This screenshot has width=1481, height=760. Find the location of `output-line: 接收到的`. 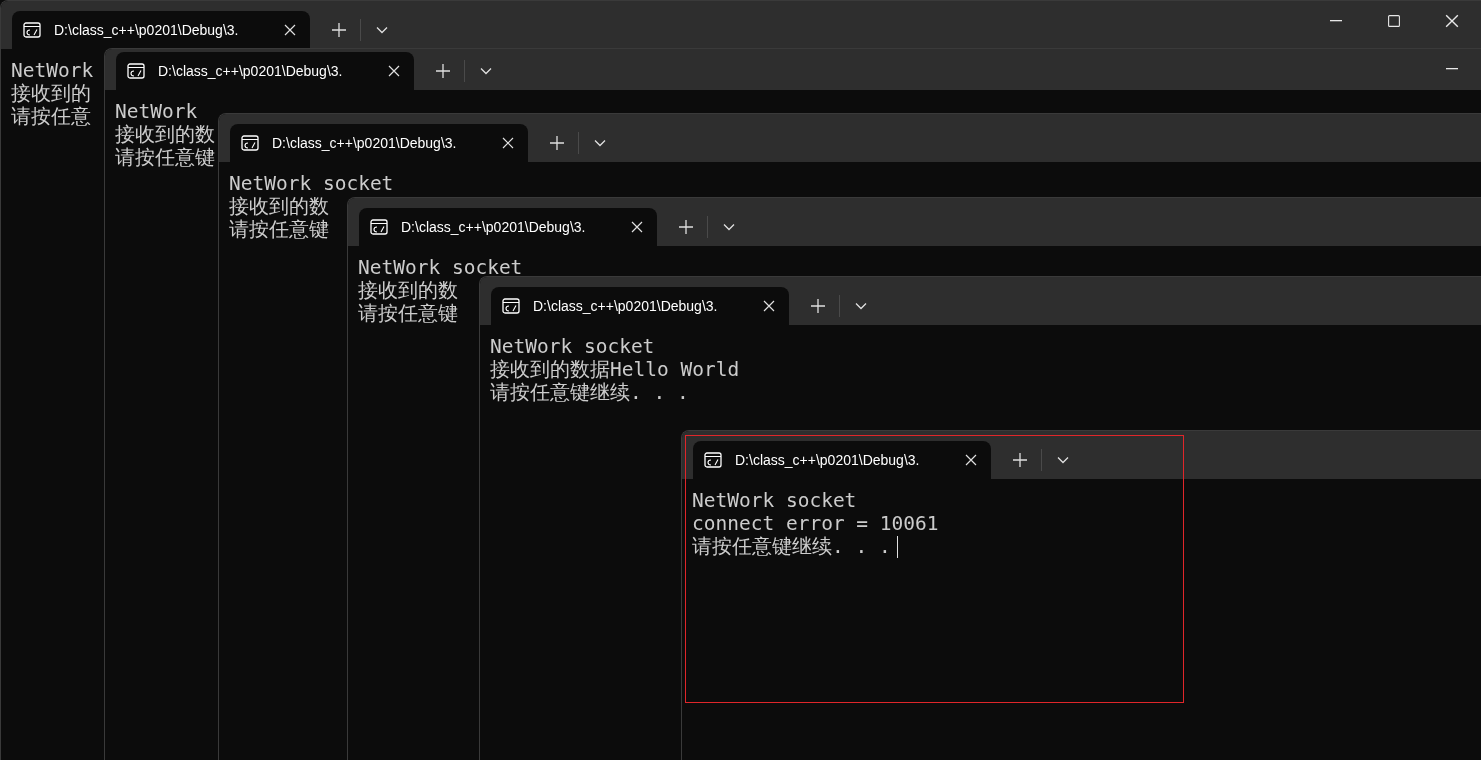

output-line: 接收到的 is located at coordinates (51, 93).